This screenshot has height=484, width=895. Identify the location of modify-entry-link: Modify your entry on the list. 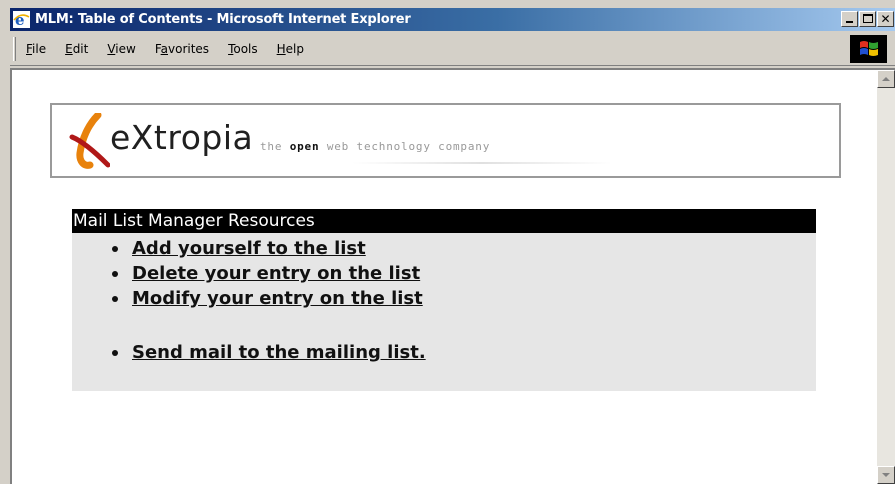
(277, 298).